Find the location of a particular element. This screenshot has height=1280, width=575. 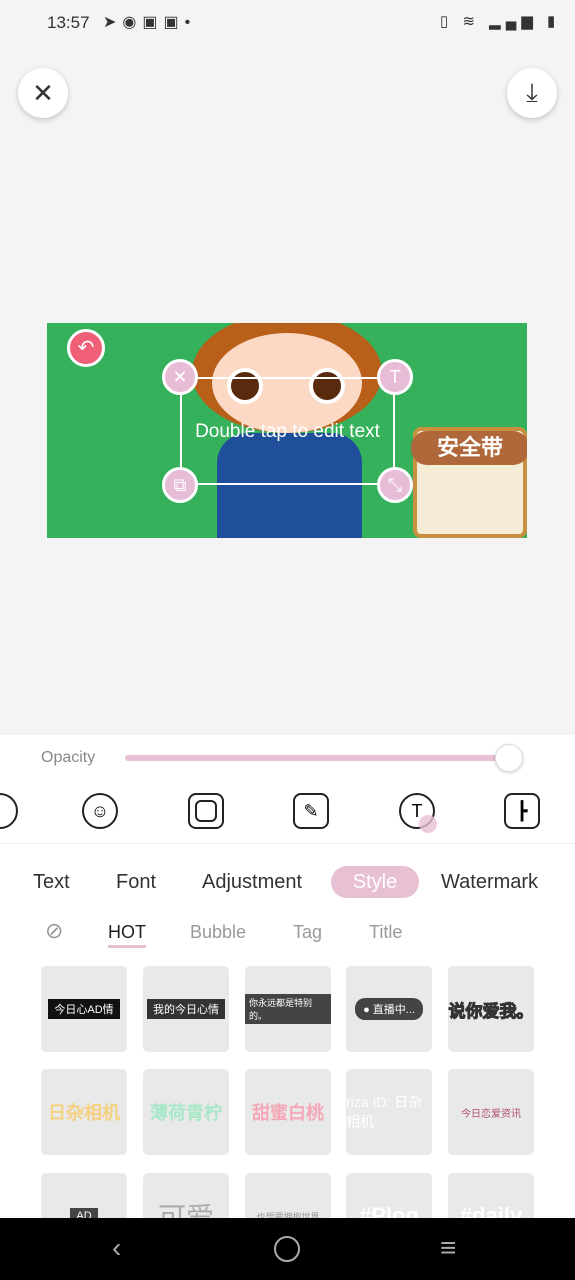

download-icon: ⤓ is located at coordinates (532, 92).